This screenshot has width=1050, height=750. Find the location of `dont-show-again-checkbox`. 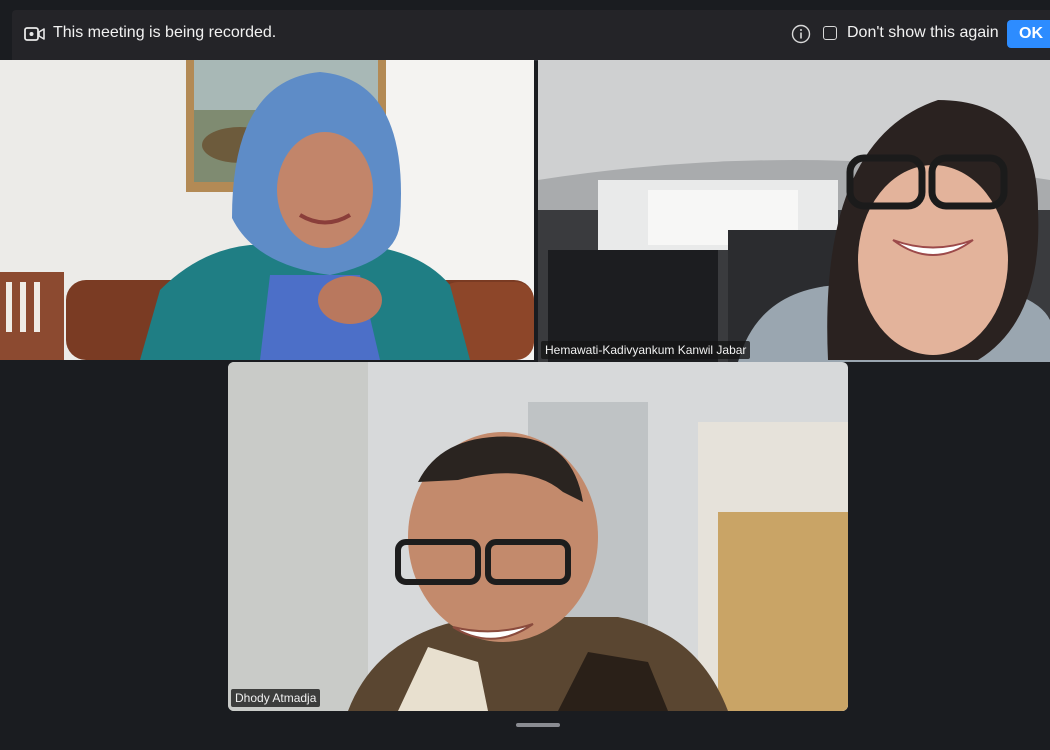

dont-show-again-checkbox is located at coordinates (830, 33).